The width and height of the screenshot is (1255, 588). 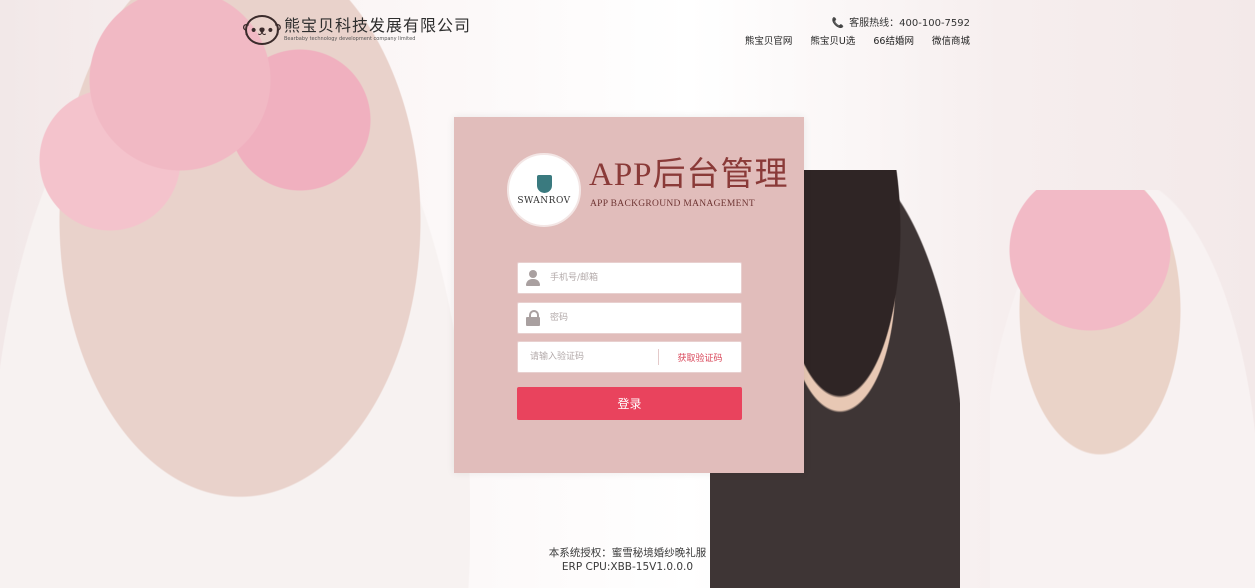 I want to click on service-hotline: 📞 客服热线：400-100-7592, so click(x=901, y=21).